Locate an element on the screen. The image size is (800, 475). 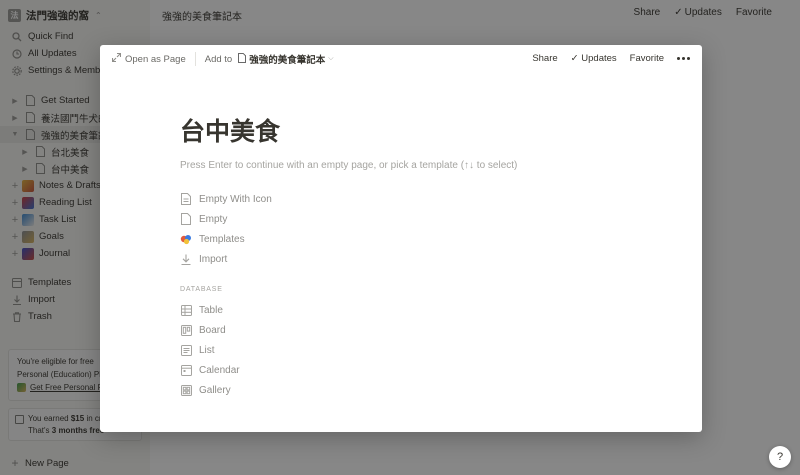
add-to-target-select: 強強的美食筆記本 ⌵ is located at coordinates (286, 59).